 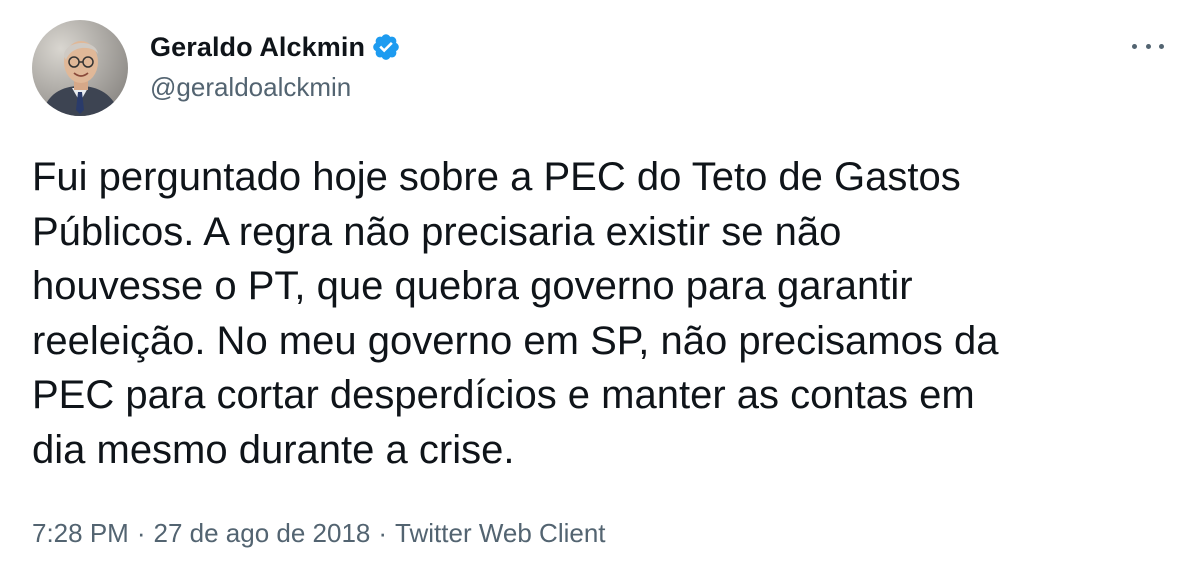 I want to click on avatar, so click(x=80, y=68).